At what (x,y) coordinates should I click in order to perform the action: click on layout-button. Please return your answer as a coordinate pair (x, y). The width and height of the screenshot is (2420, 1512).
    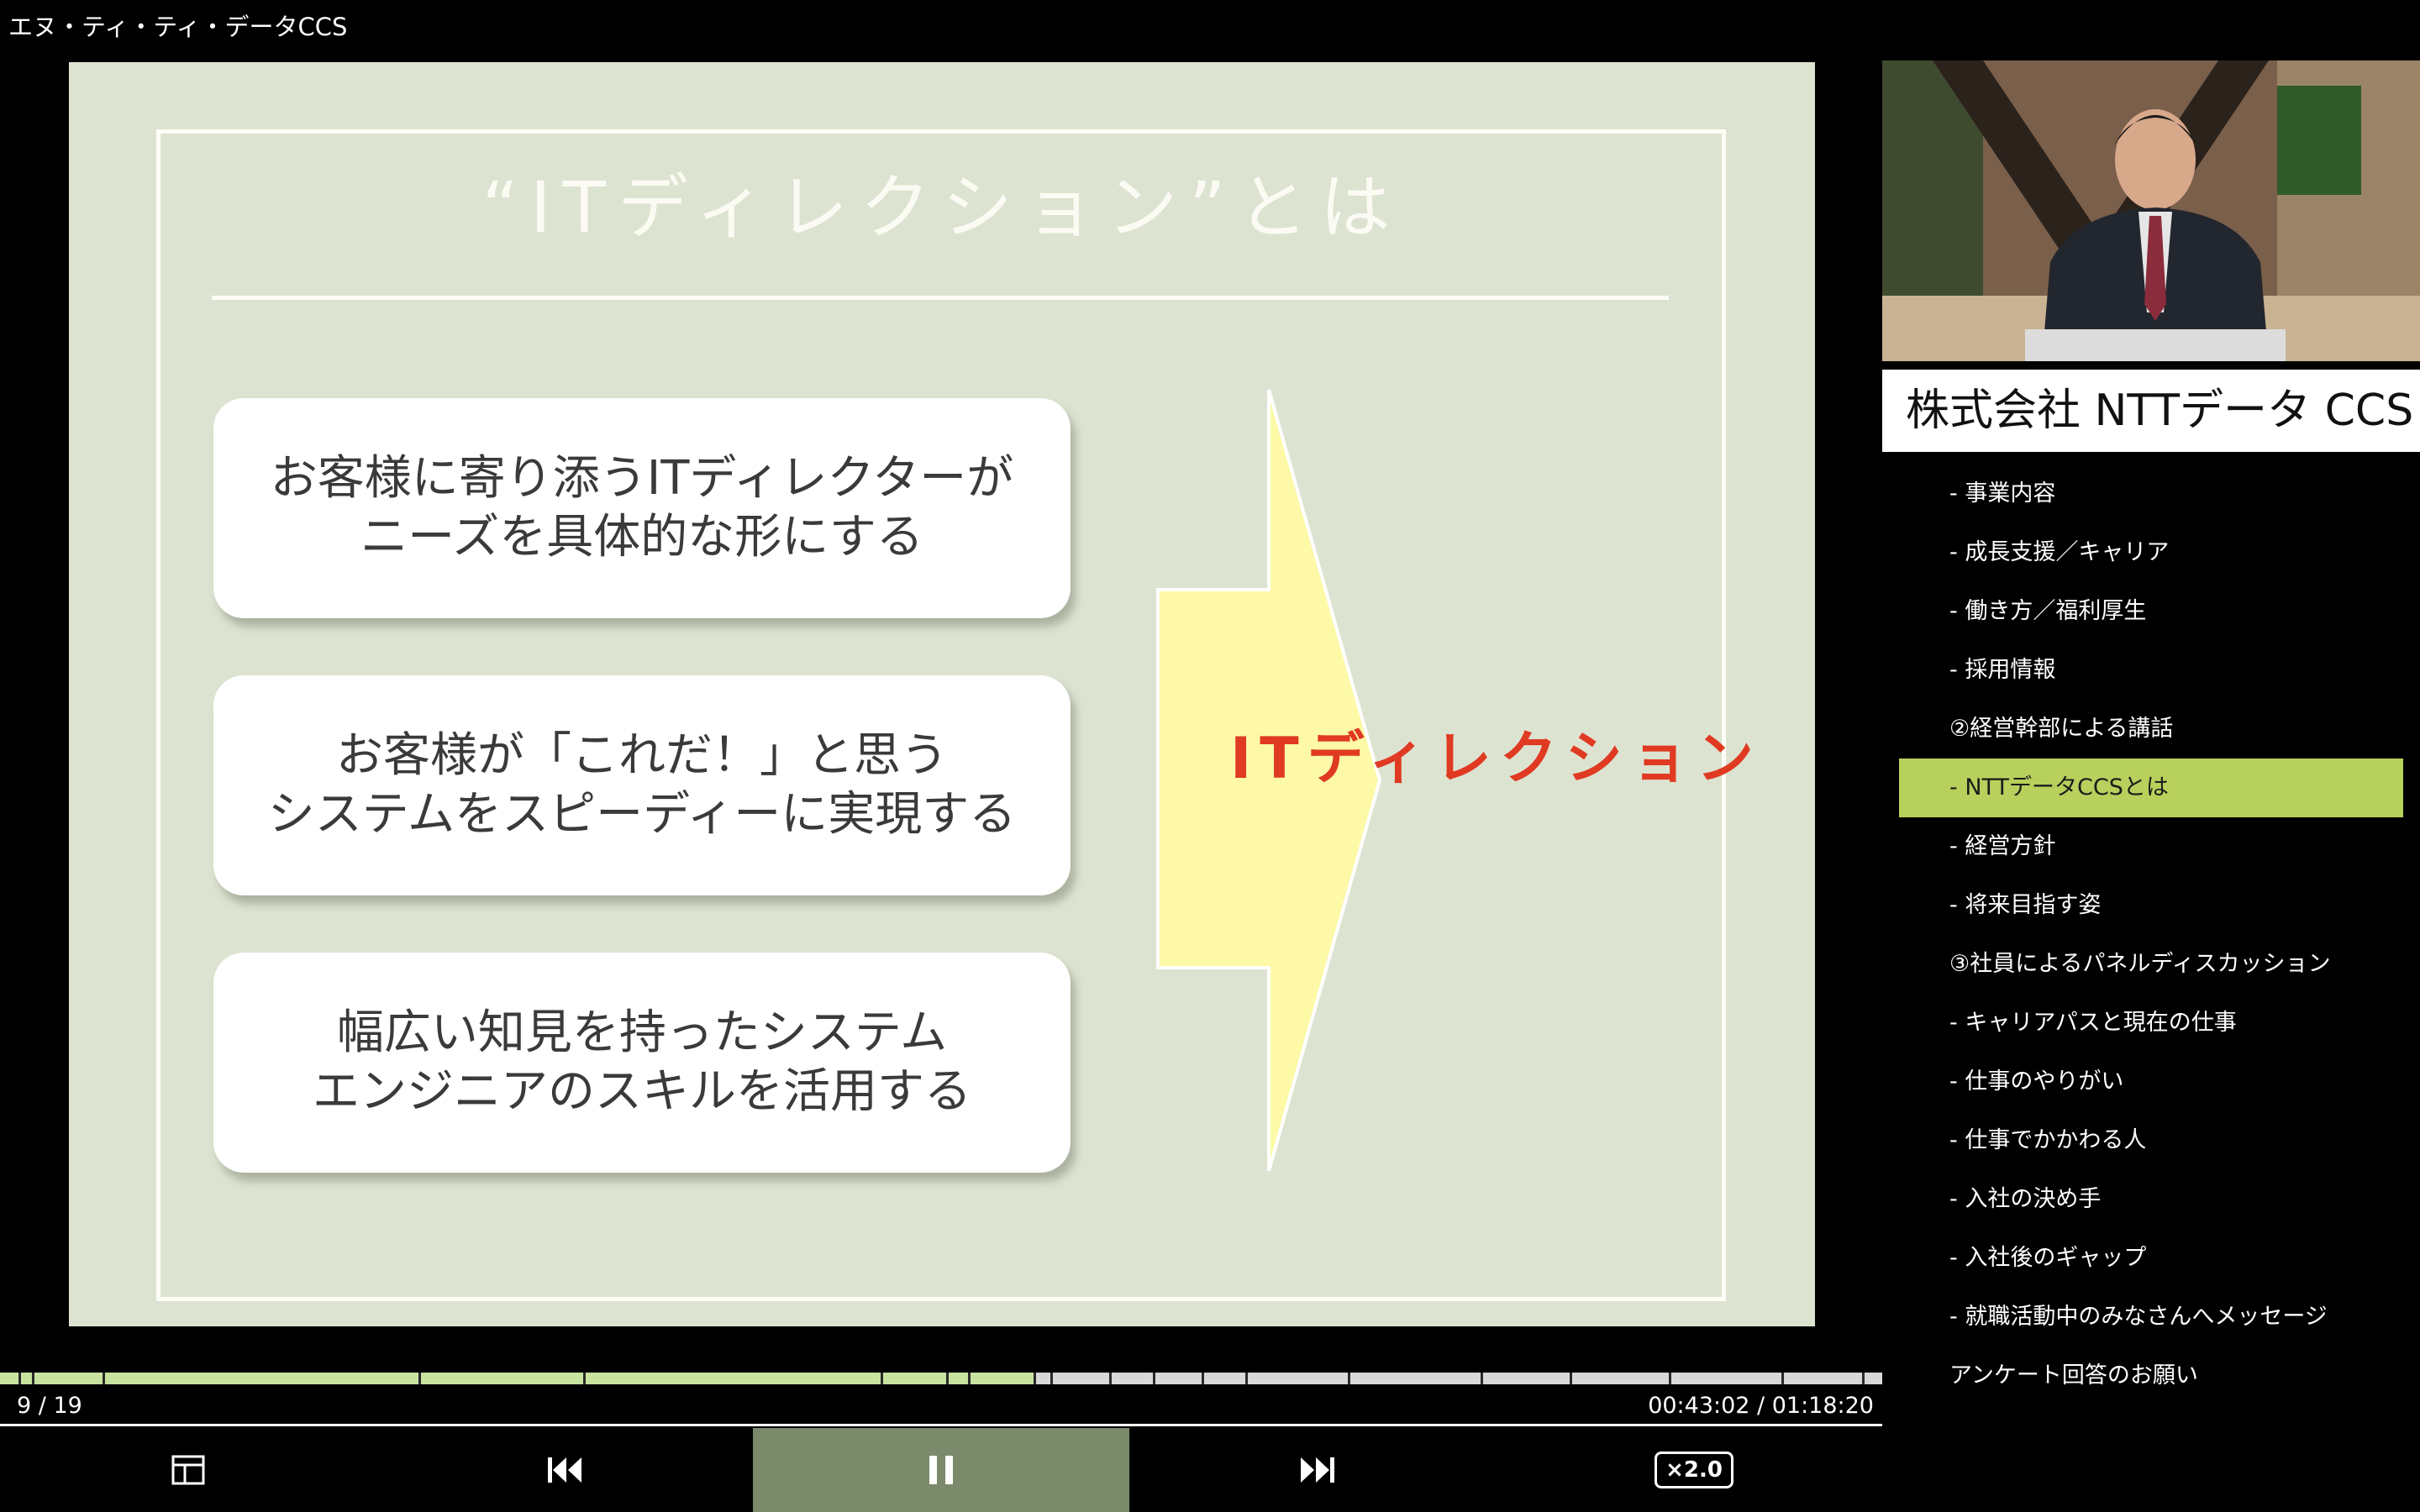
    Looking at the image, I should click on (188, 1470).